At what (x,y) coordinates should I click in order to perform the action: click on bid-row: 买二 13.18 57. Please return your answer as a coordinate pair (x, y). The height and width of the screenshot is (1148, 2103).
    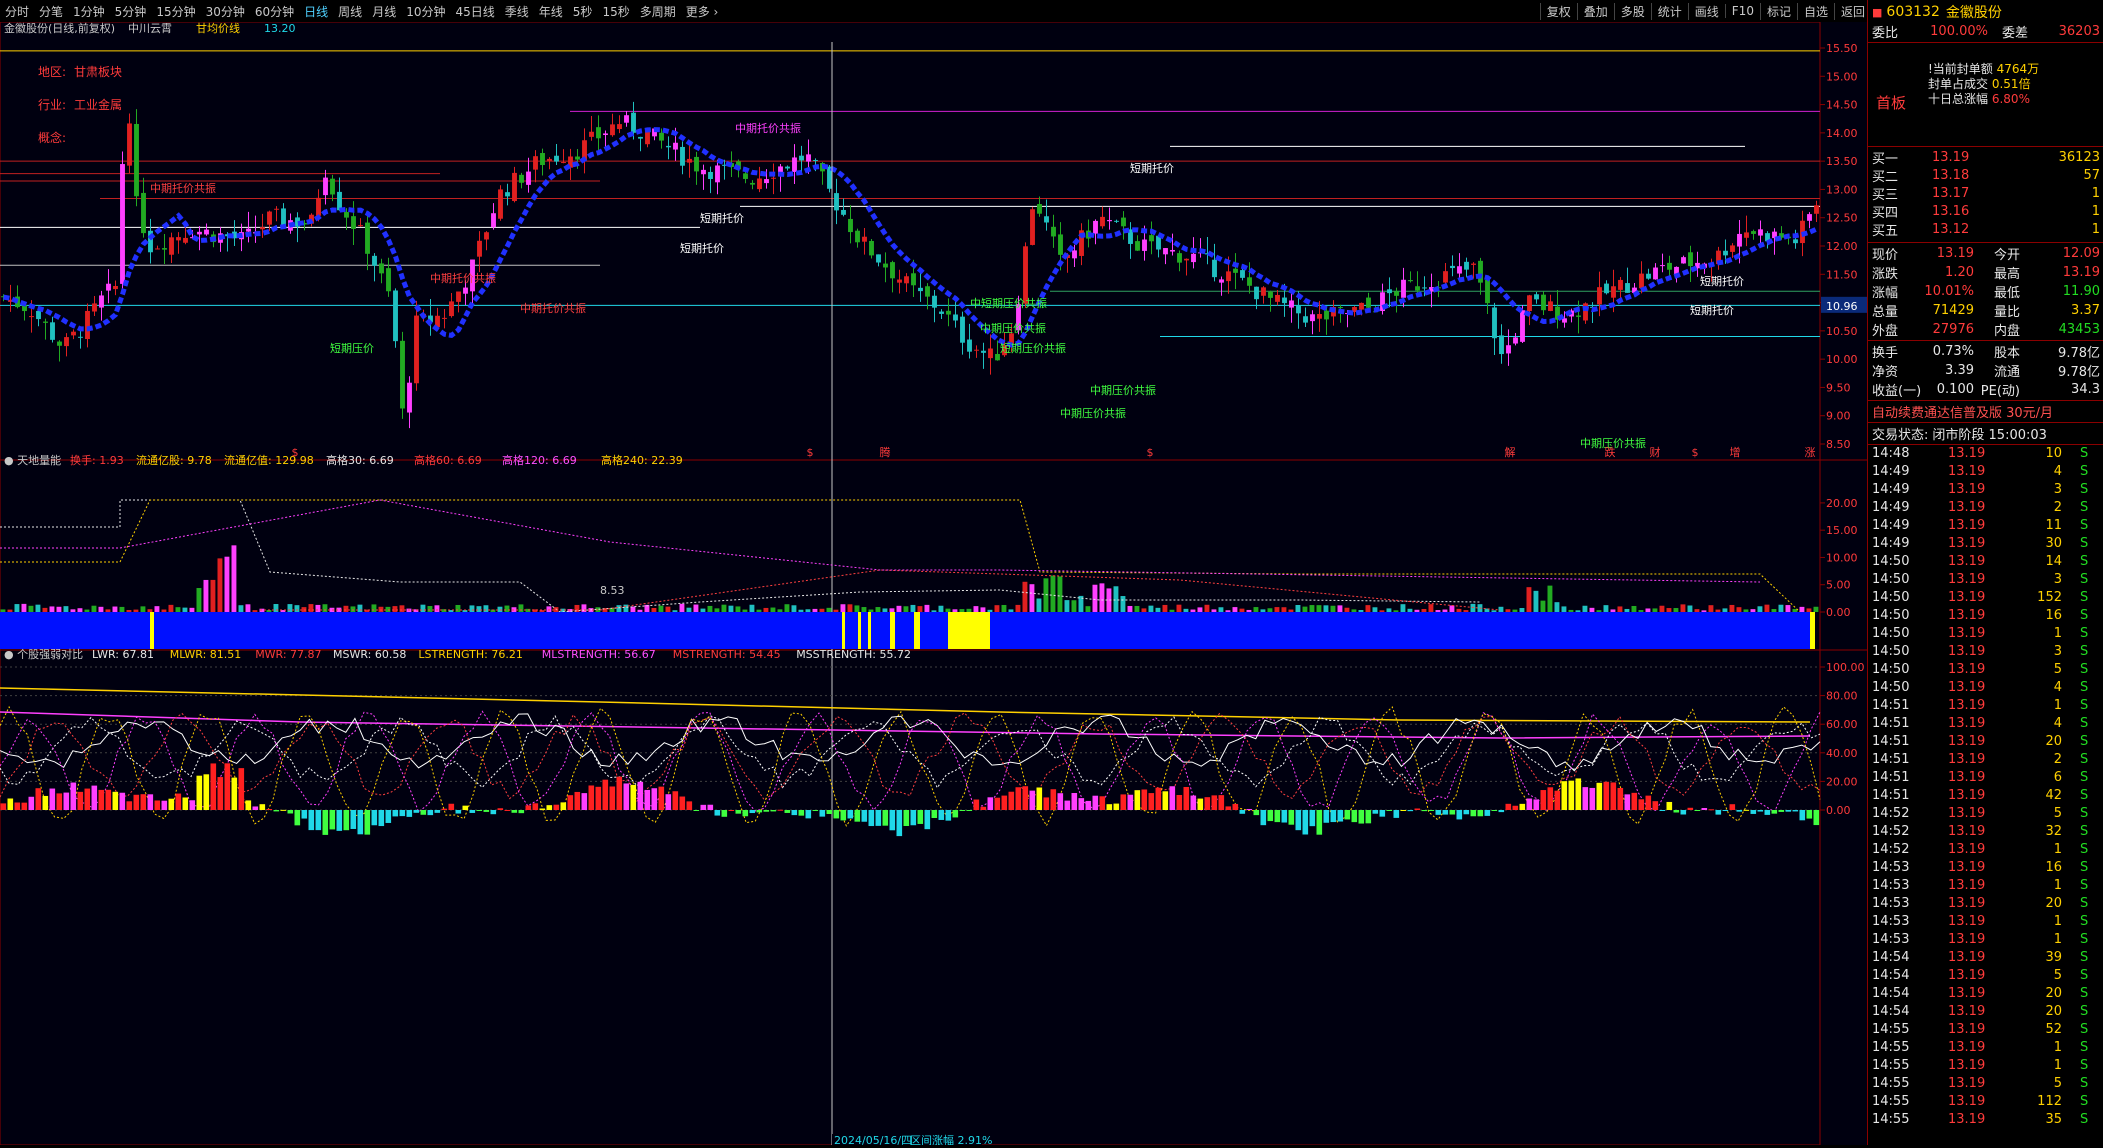
    Looking at the image, I should click on (1986, 175).